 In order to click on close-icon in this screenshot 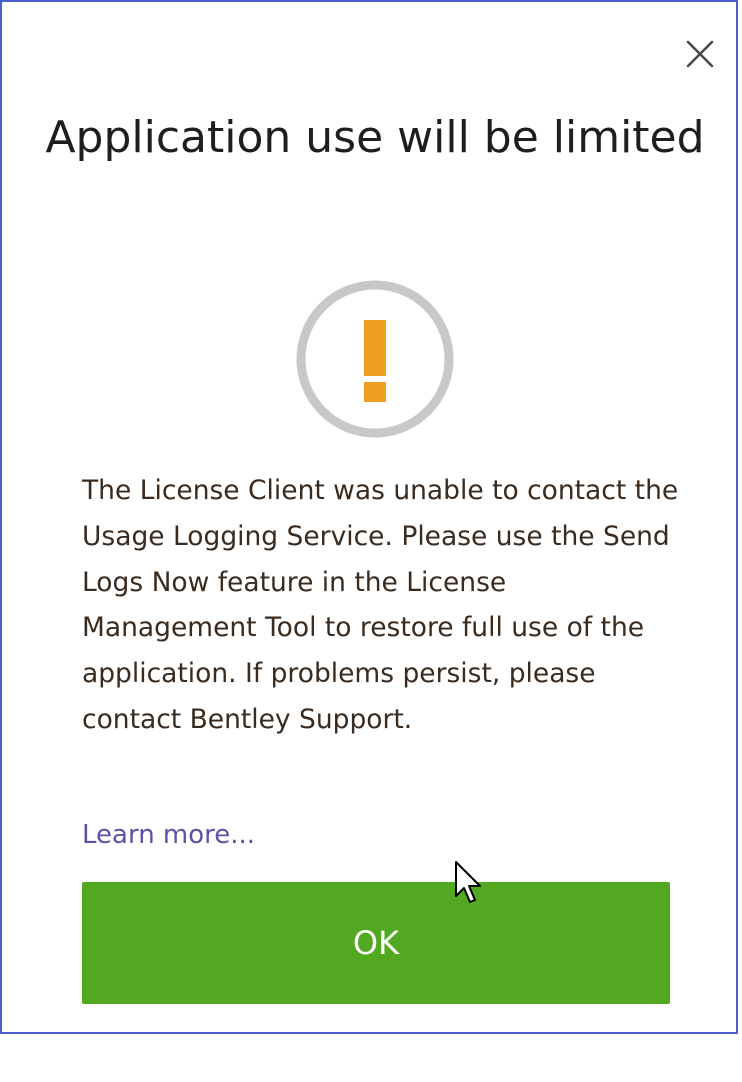, I will do `click(700, 54)`.